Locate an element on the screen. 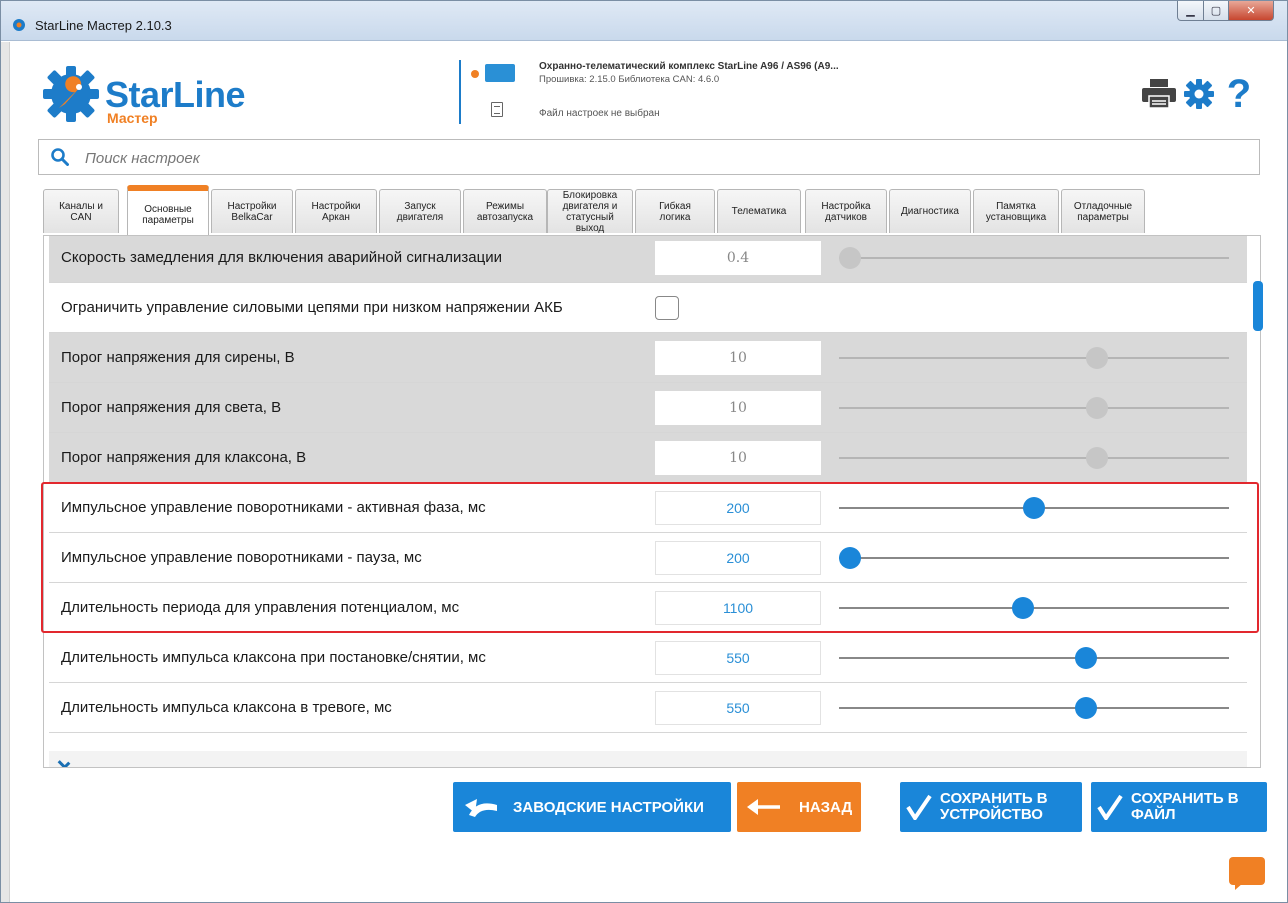  setting-row: Порог напряжения для клаксона, В 10 is located at coordinates (648, 458).